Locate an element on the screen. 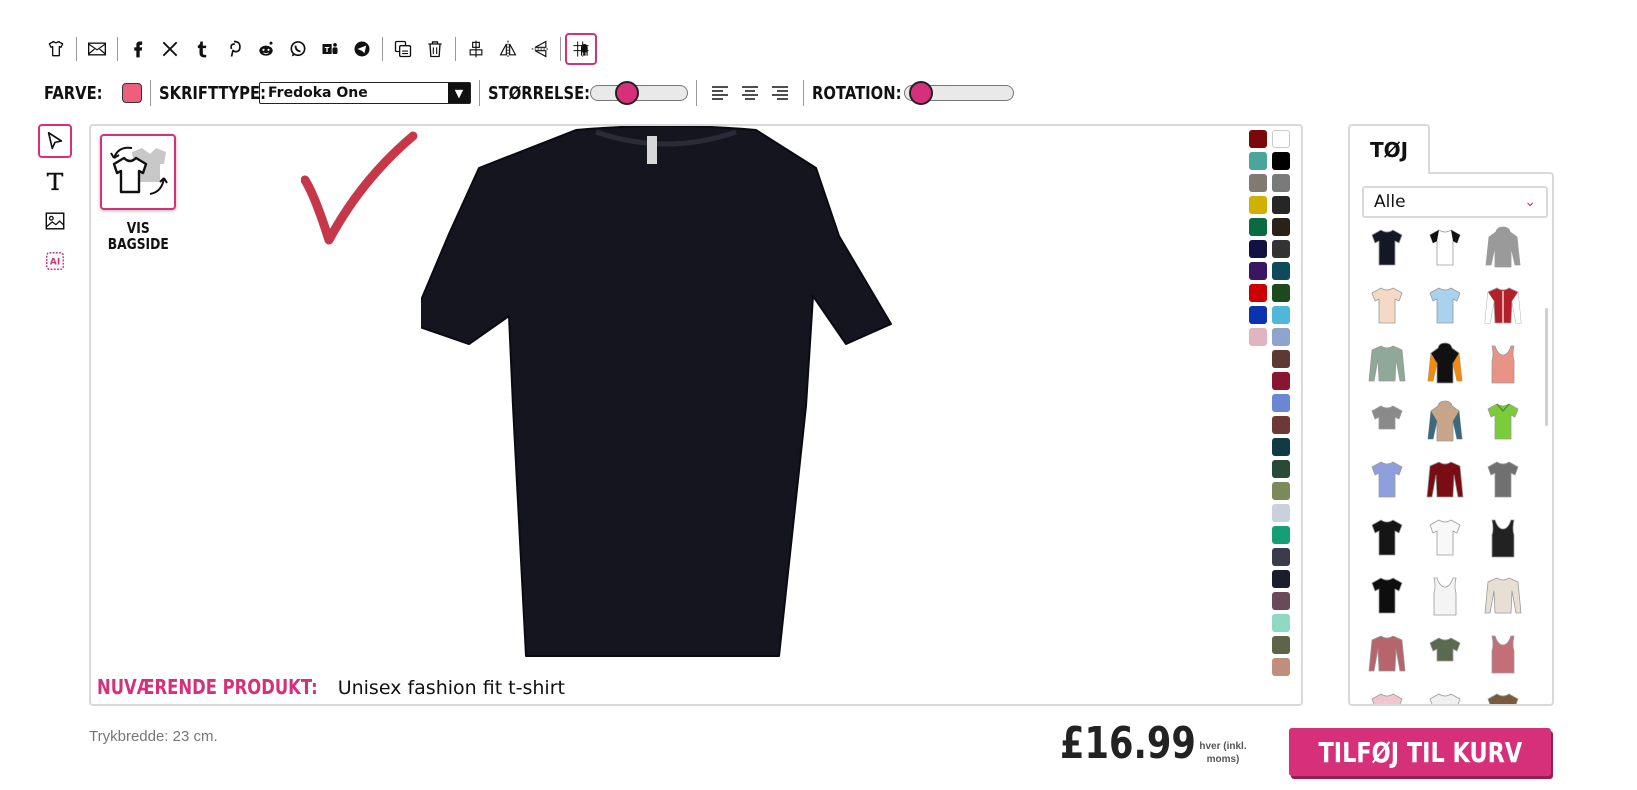 The width and height of the screenshot is (1637, 790). trash-button is located at coordinates (435, 49).